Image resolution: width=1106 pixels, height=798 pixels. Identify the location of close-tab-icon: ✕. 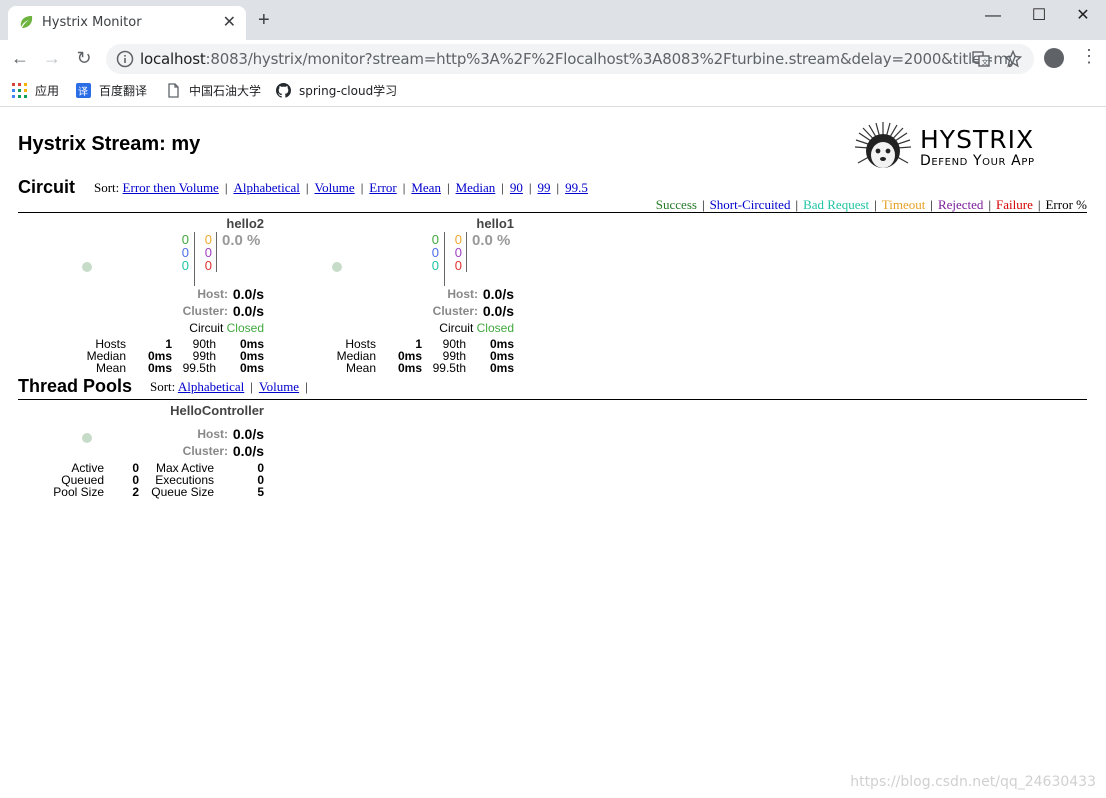
(229, 22).